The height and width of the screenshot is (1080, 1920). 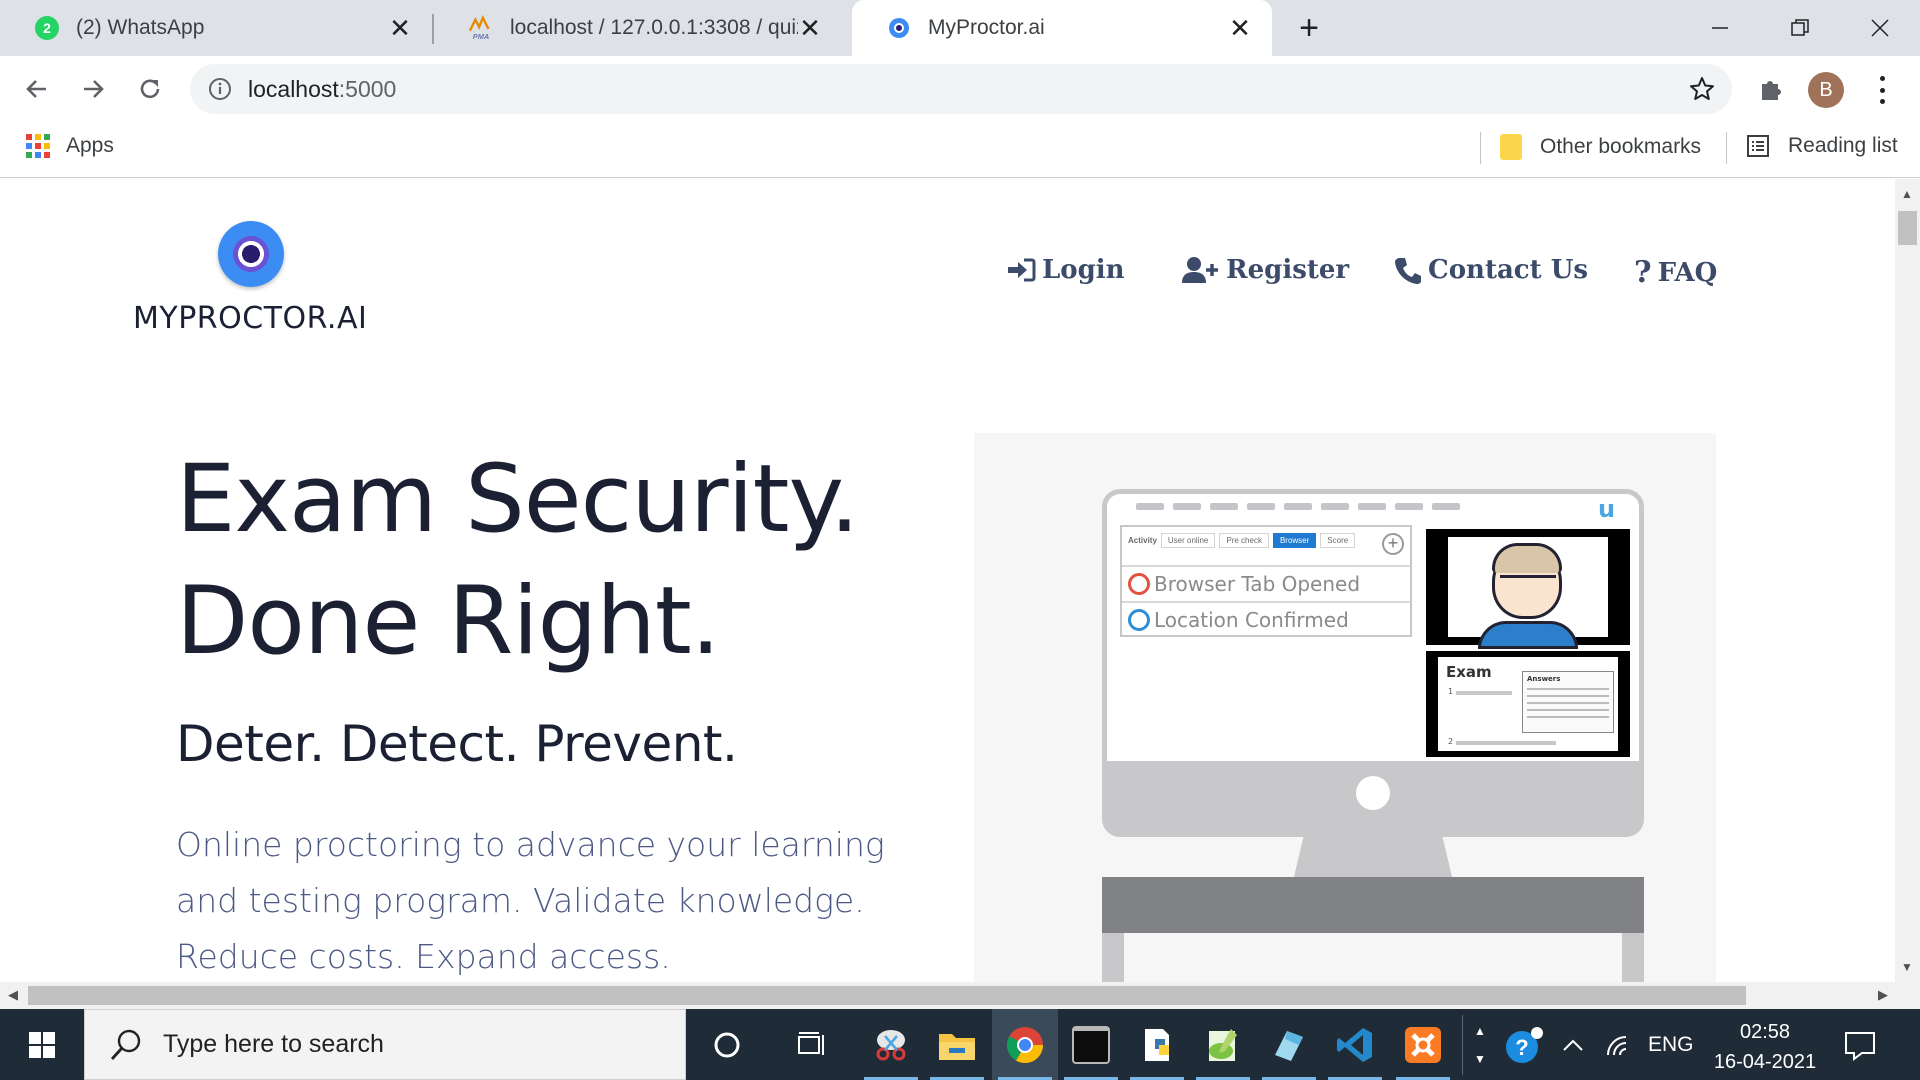 I want to click on close-icon, so click(x=1880, y=28).